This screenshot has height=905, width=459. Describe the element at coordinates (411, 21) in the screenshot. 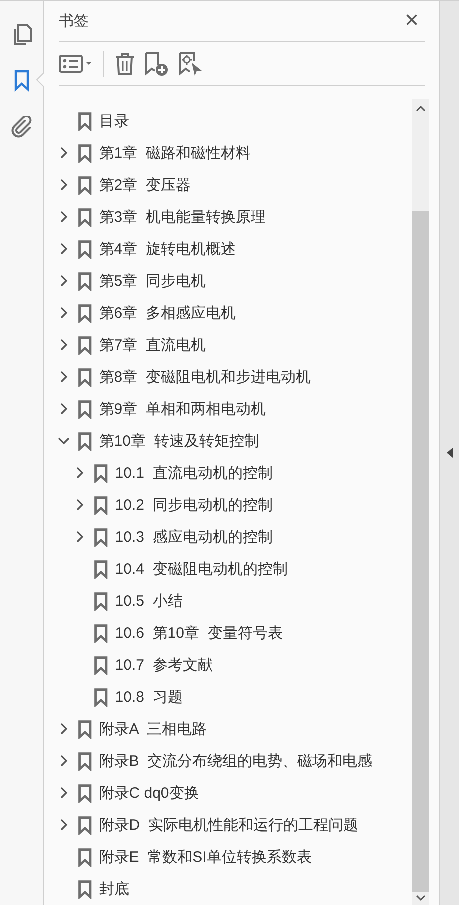

I see `close-button: ×` at that location.